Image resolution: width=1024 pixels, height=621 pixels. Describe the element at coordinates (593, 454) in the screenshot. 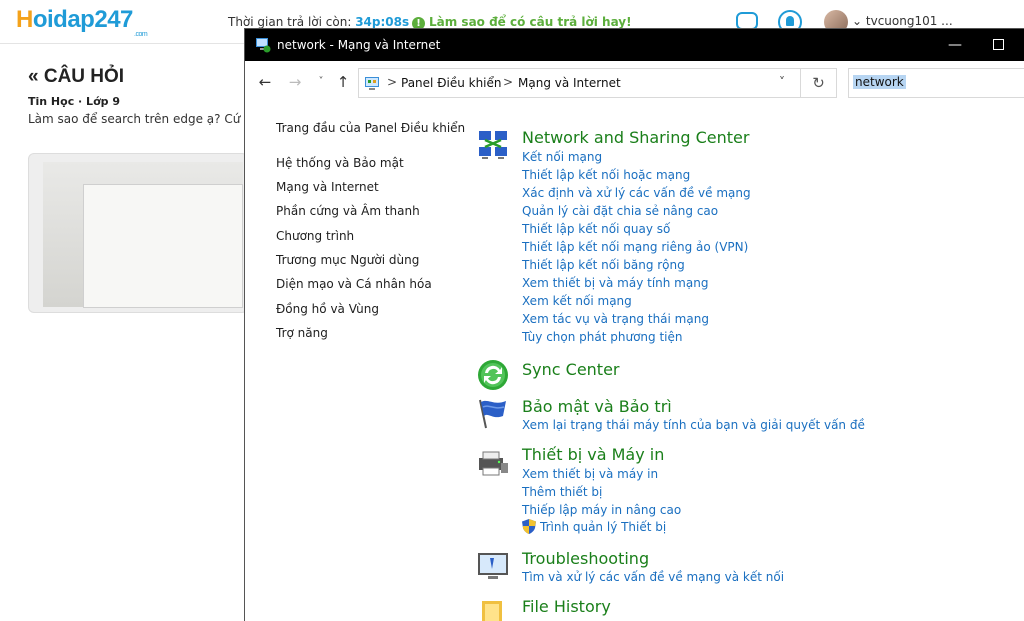

I see `devices-title: Thiết bị và Máy in` at that location.